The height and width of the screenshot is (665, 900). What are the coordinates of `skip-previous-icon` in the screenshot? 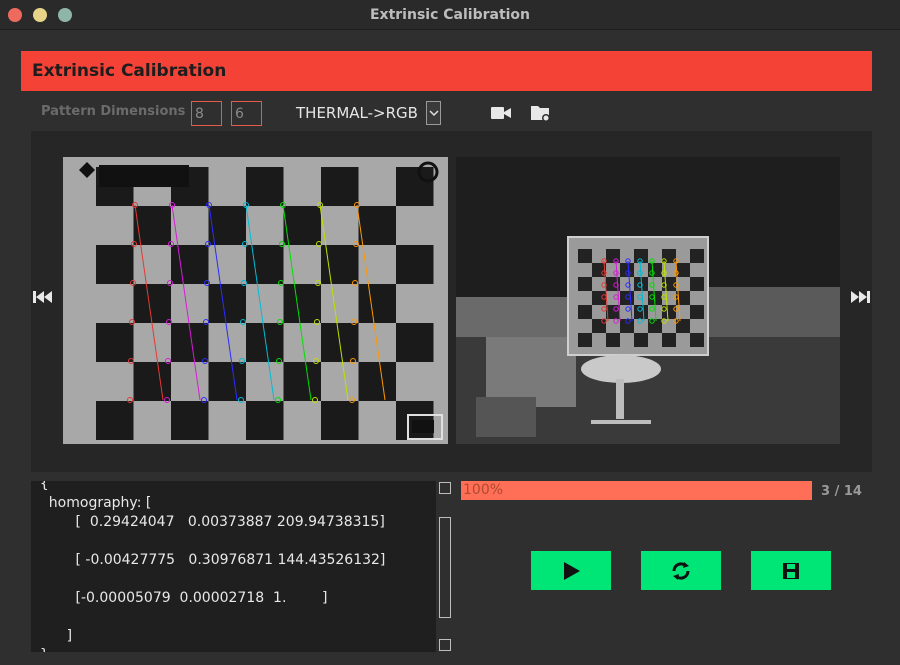 It's located at (42, 297).